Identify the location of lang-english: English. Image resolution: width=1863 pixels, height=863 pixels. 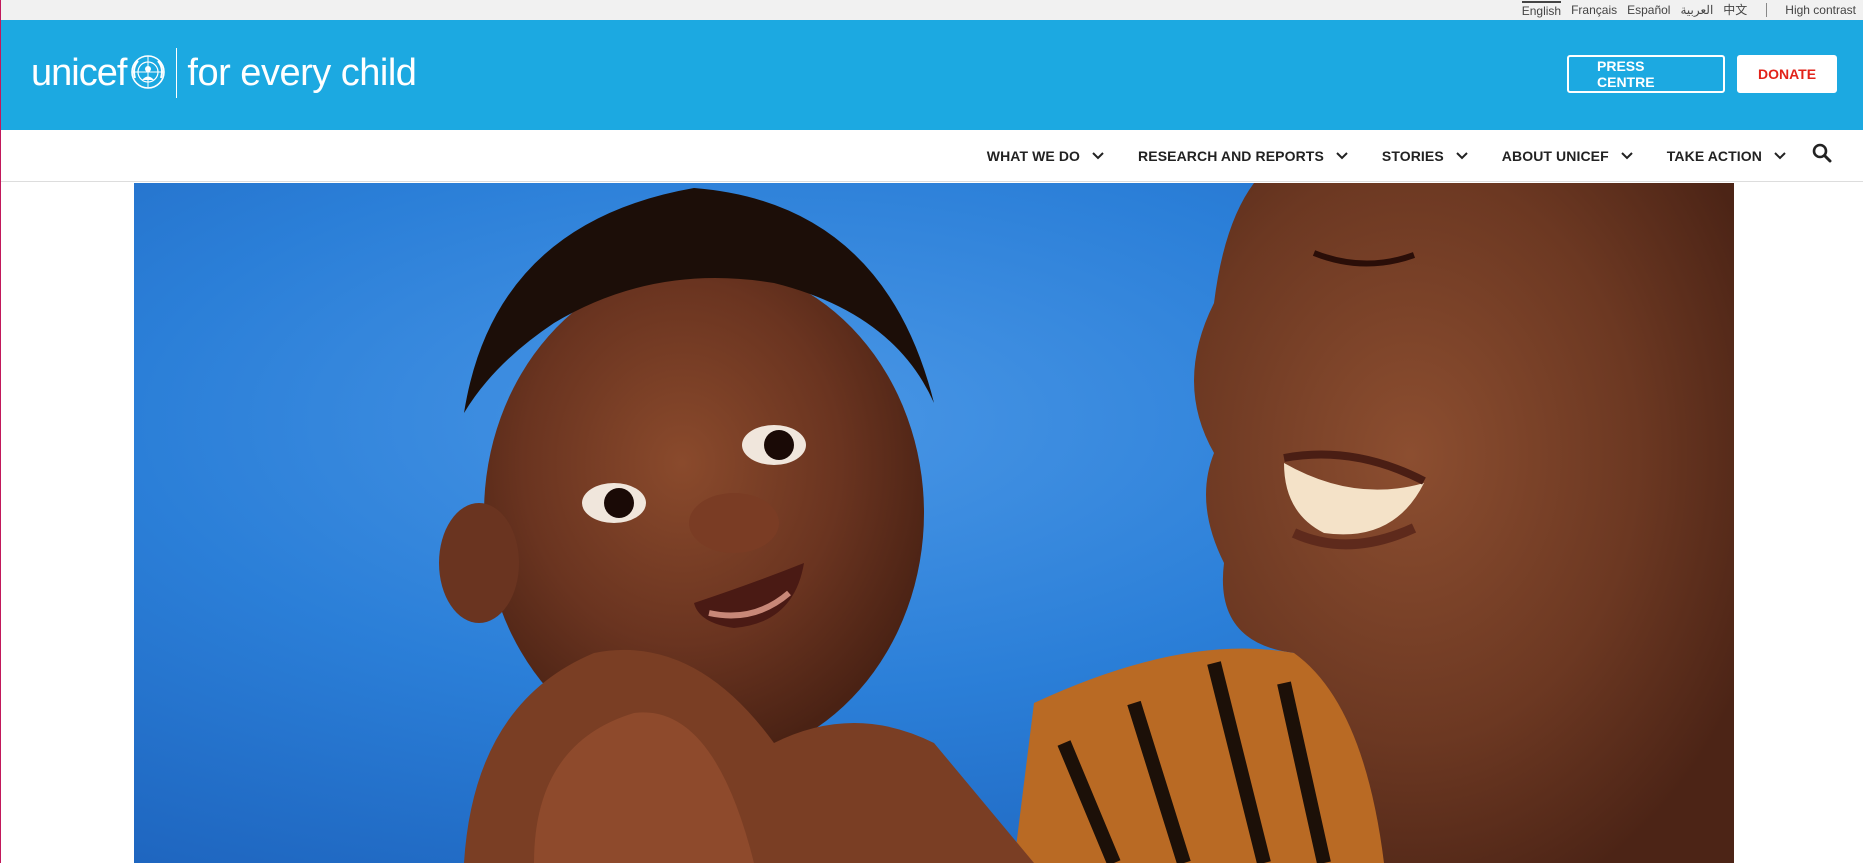
(1541, 10).